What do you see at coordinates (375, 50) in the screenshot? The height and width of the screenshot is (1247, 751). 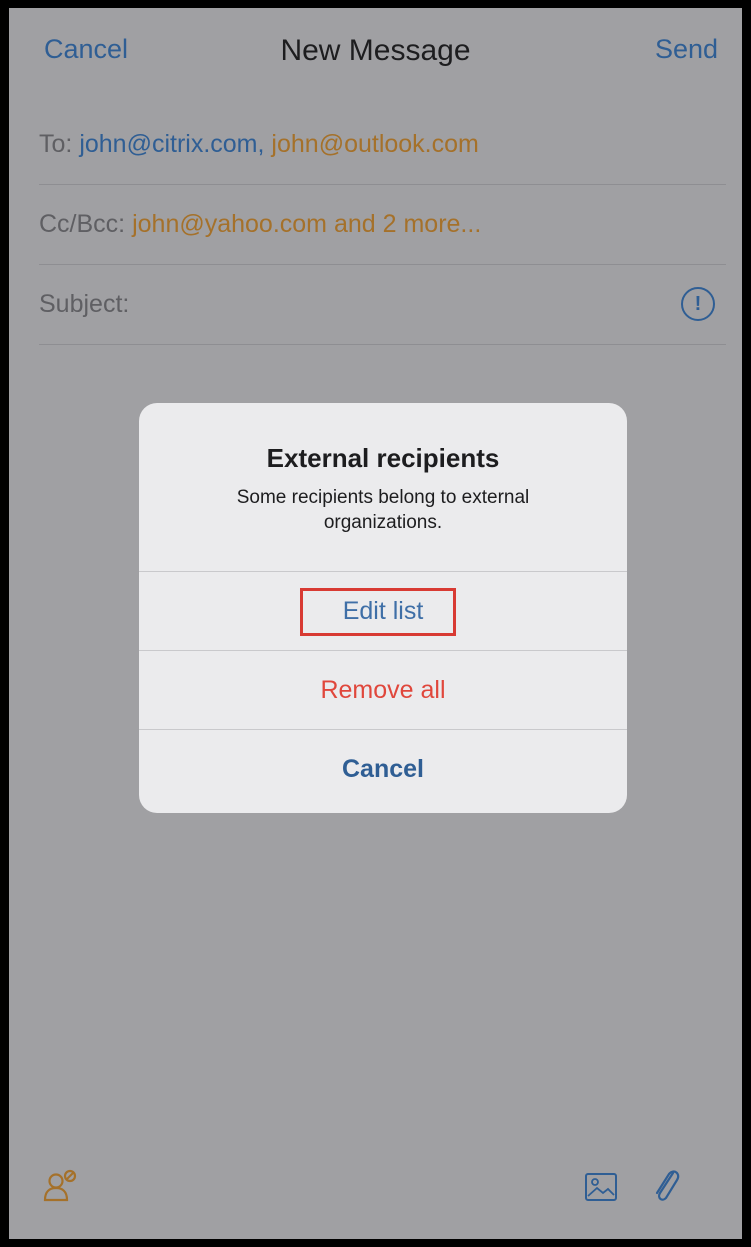 I see `page-title: New Message` at bounding box center [375, 50].